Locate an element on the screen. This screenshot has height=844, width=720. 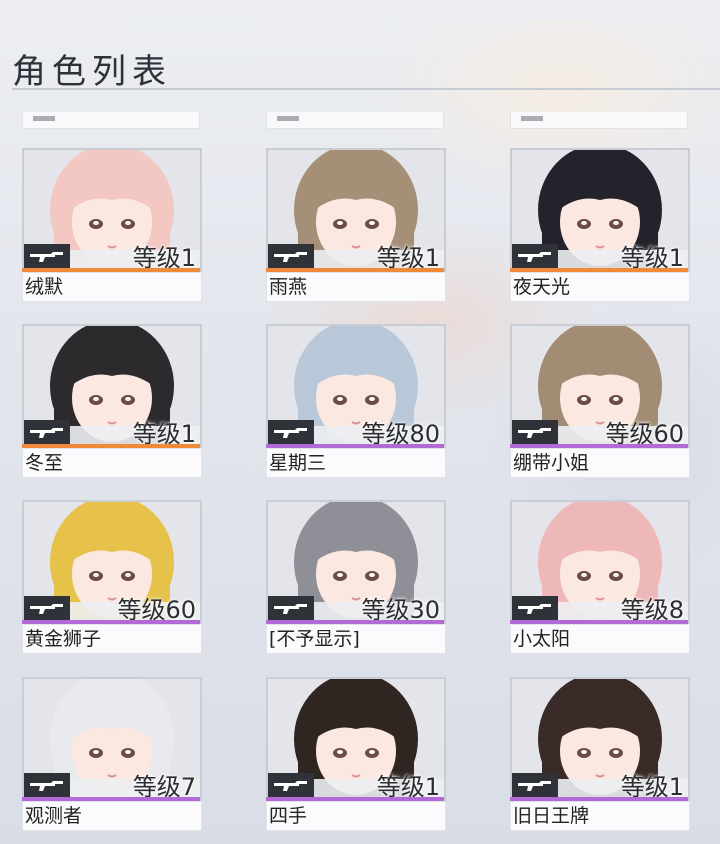
character-card: 等级30 [不予显示] is located at coordinates (356, 578).